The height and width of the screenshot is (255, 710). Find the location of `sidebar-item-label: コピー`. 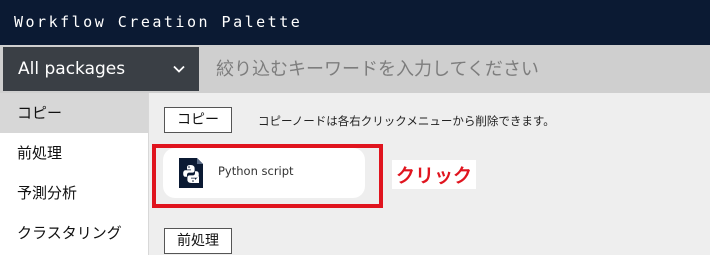

sidebar-item-label: コピー is located at coordinates (40, 113).